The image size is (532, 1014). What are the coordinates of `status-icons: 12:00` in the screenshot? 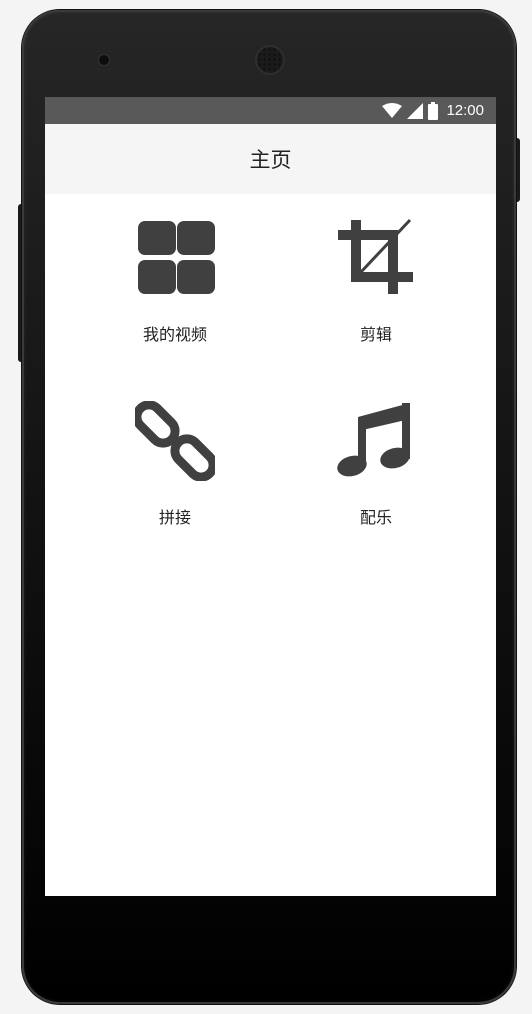 It's located at (433, 110).